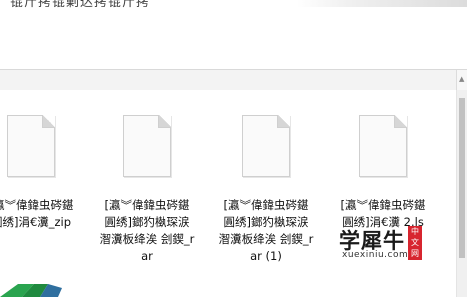 Image resolution: width=467 pixels, height=297 pixels. I want to click on title-bar-fragment: 锟斤拷锟剿达拷锟斤拷, so click(233, 7).